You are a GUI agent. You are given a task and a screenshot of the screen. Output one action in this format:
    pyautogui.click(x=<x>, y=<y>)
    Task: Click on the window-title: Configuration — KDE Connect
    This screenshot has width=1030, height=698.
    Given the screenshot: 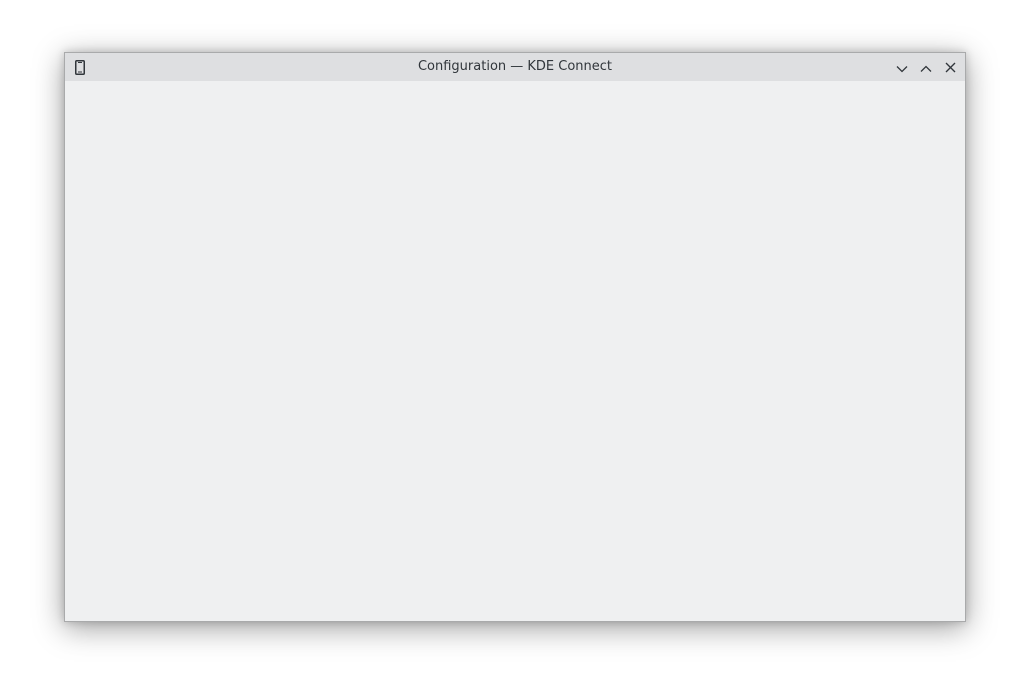 What is the action you would take?
    pyautogui.click(x=515, y=66)
    